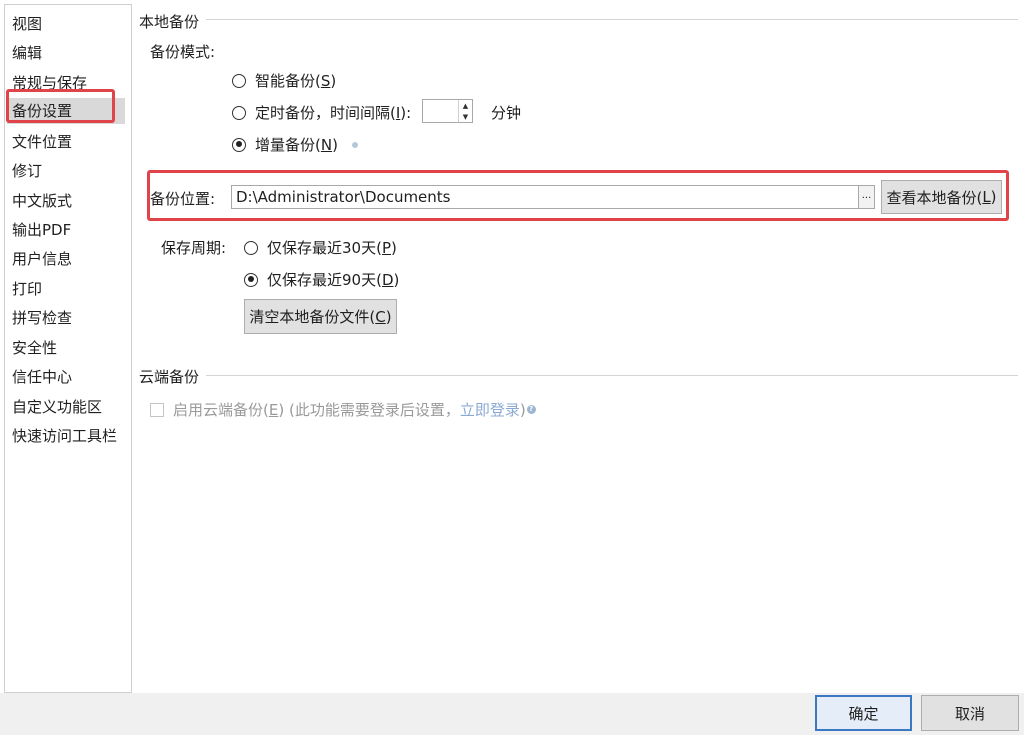 The height and width of the screenshot is (735, 1024). Describe the element at coordinates (42, 318) in the screenshot. I see `sidebar-item-spell-check: 拼写检查` at that location.